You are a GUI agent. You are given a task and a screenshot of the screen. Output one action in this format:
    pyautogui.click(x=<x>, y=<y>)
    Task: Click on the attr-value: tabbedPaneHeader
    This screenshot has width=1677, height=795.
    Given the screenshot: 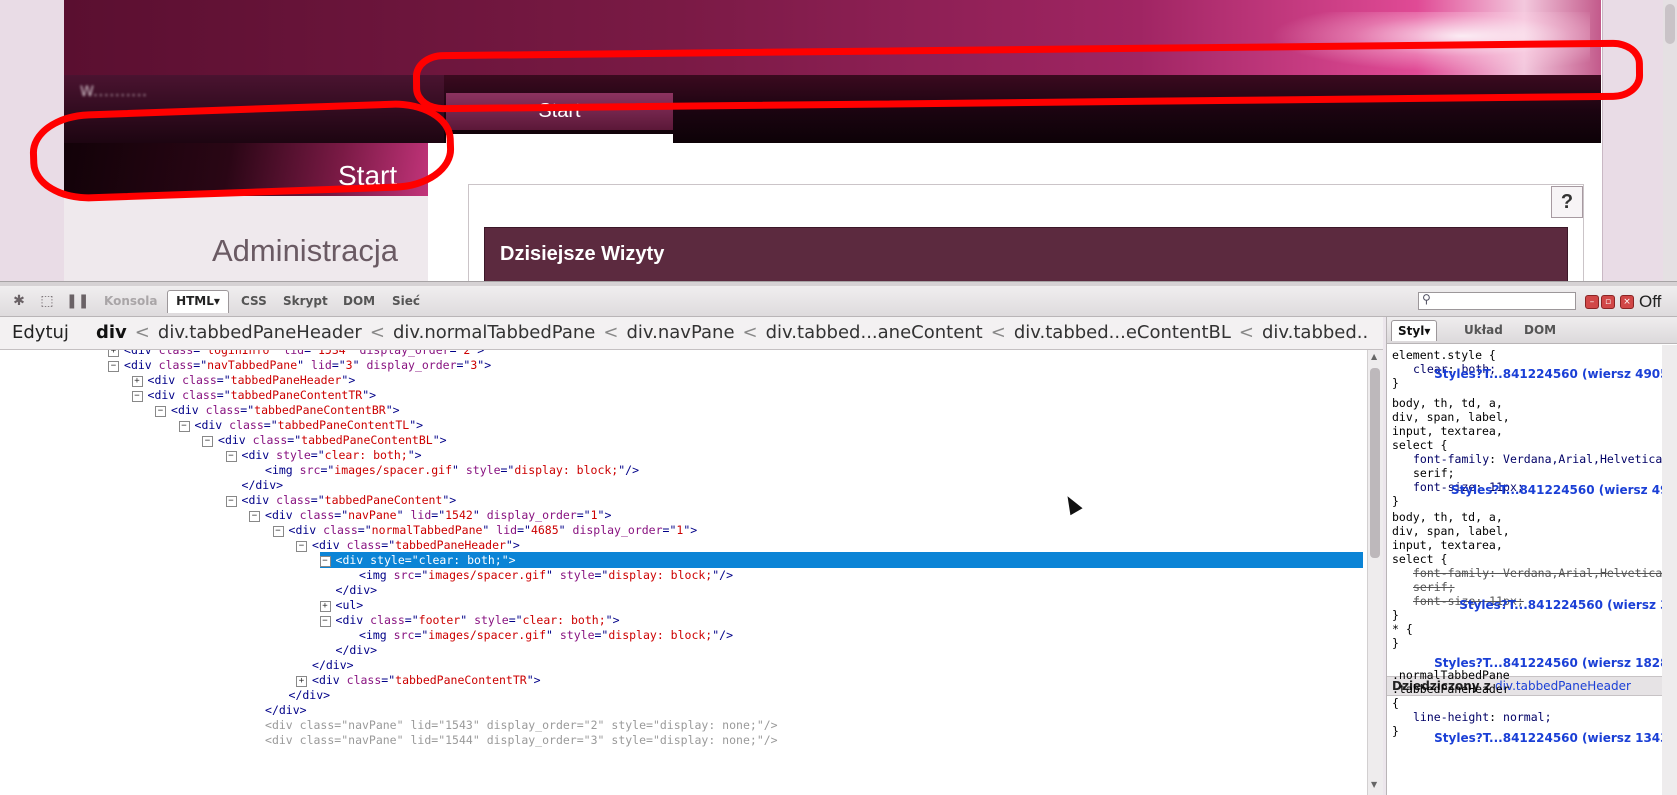 What is the action you would take?
    pyautogui.click(x=286, y=380)
    